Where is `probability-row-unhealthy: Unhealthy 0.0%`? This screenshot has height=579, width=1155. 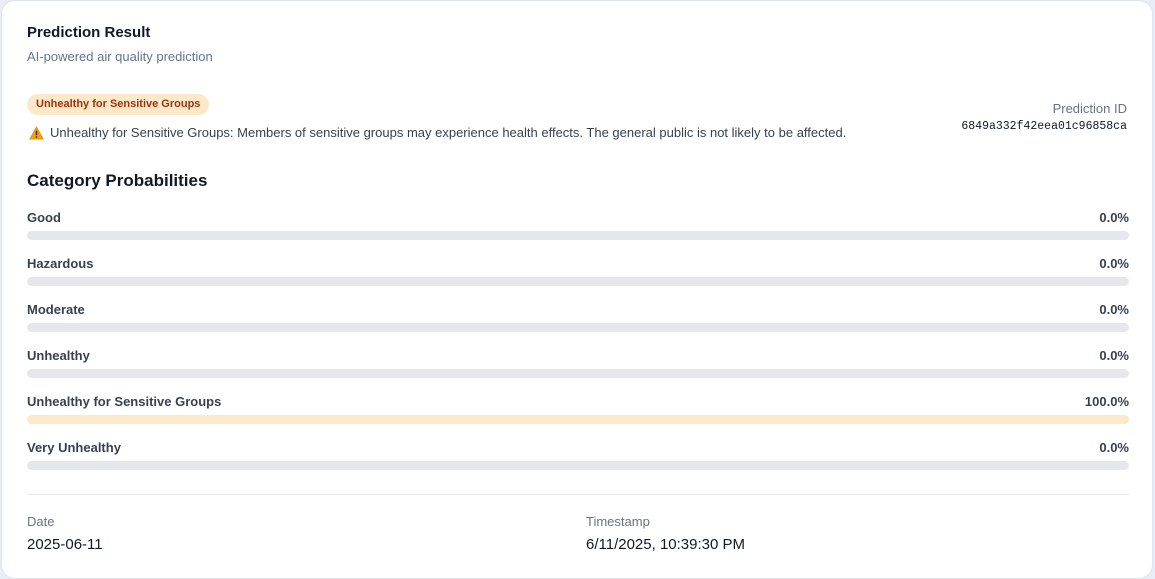
probability-row-unhealthy: Unhealthy 0.0% is located at coordinates (578, 369).